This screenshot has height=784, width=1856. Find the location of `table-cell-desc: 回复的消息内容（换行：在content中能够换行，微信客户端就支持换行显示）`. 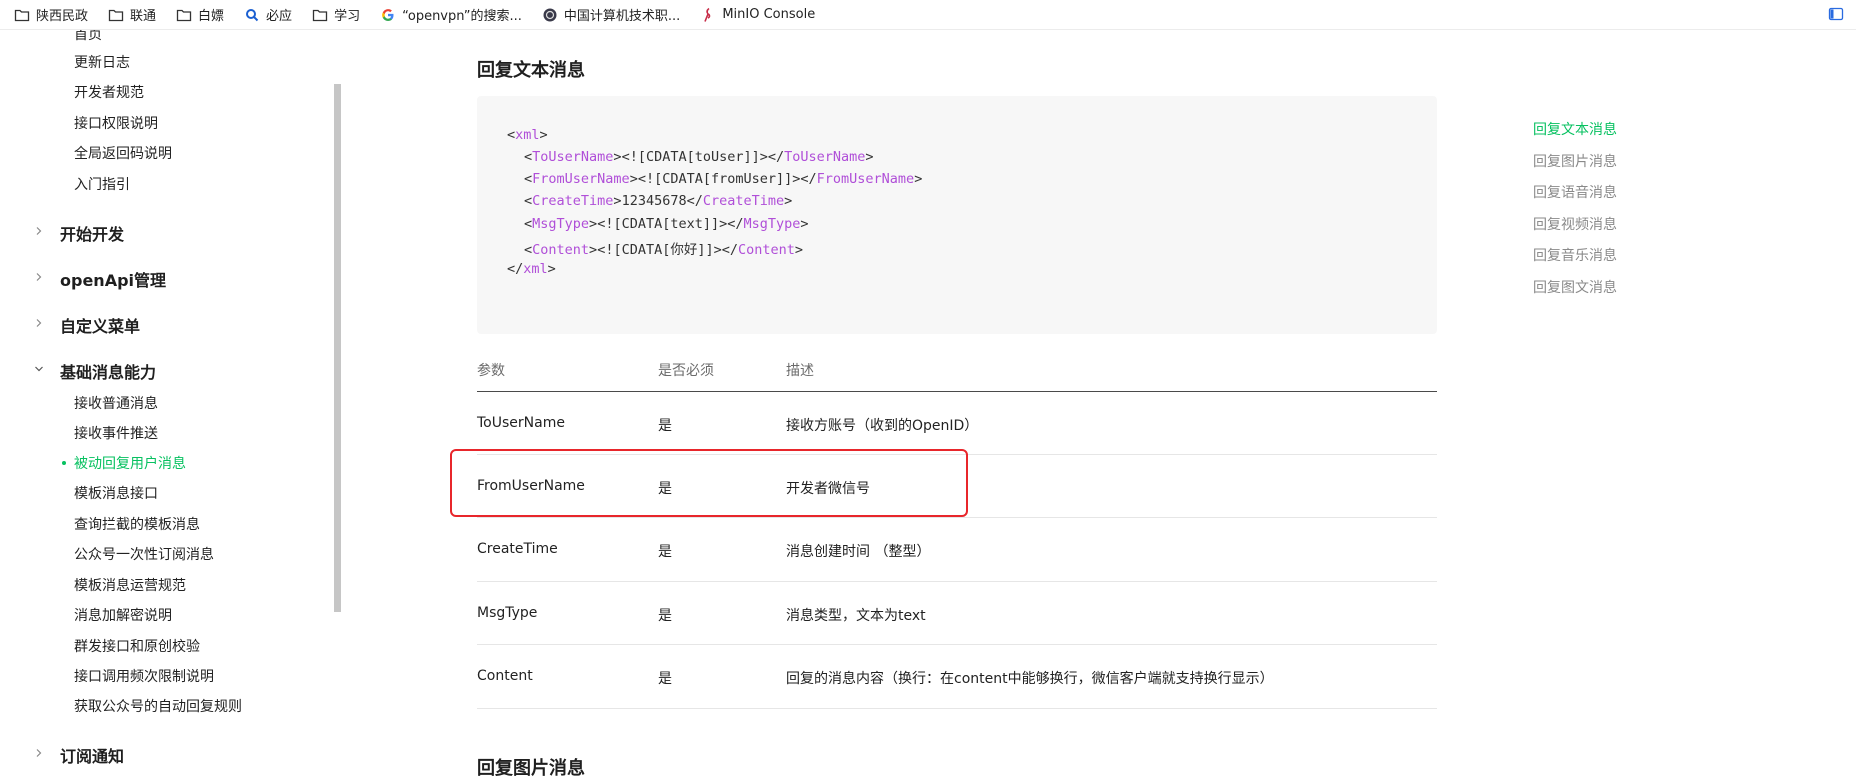

table-cell-desc: 回复的消息内容（换行：在content中能够换行，微信客户端就支持换行显示） is located at coordinates (1030, 679).